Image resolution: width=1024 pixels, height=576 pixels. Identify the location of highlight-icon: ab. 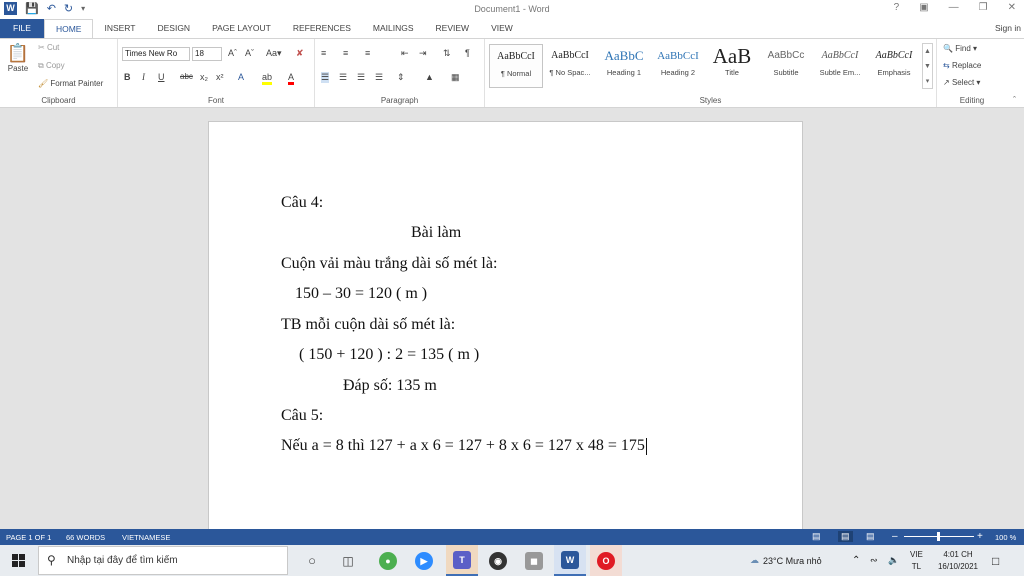
(267, 78).